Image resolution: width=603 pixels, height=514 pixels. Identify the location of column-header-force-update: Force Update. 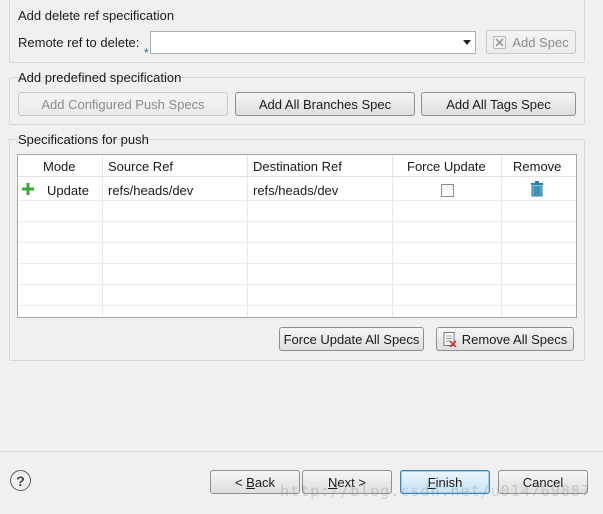
(446, 166).